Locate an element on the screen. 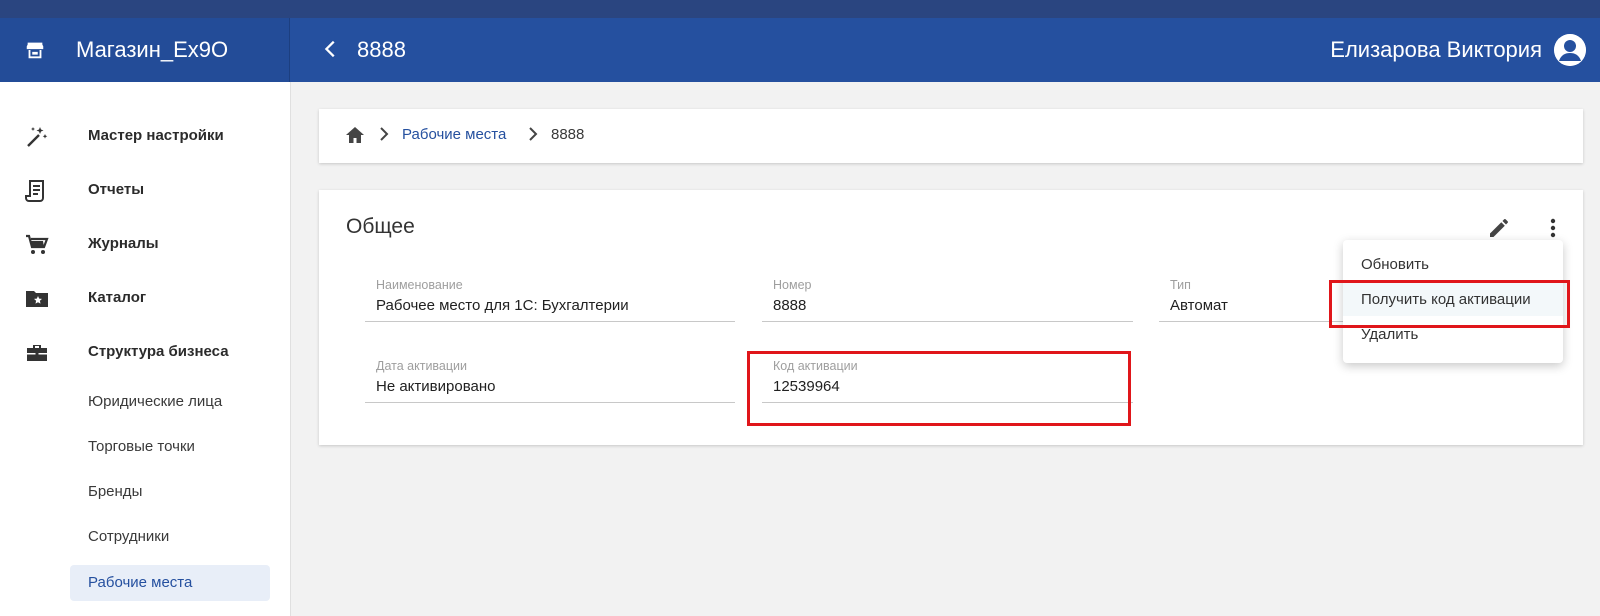 This screenshot has width=1600, height=616. sidebar-subitem-retail-outlets: Торговые точки is located at coordinates (170, 447).